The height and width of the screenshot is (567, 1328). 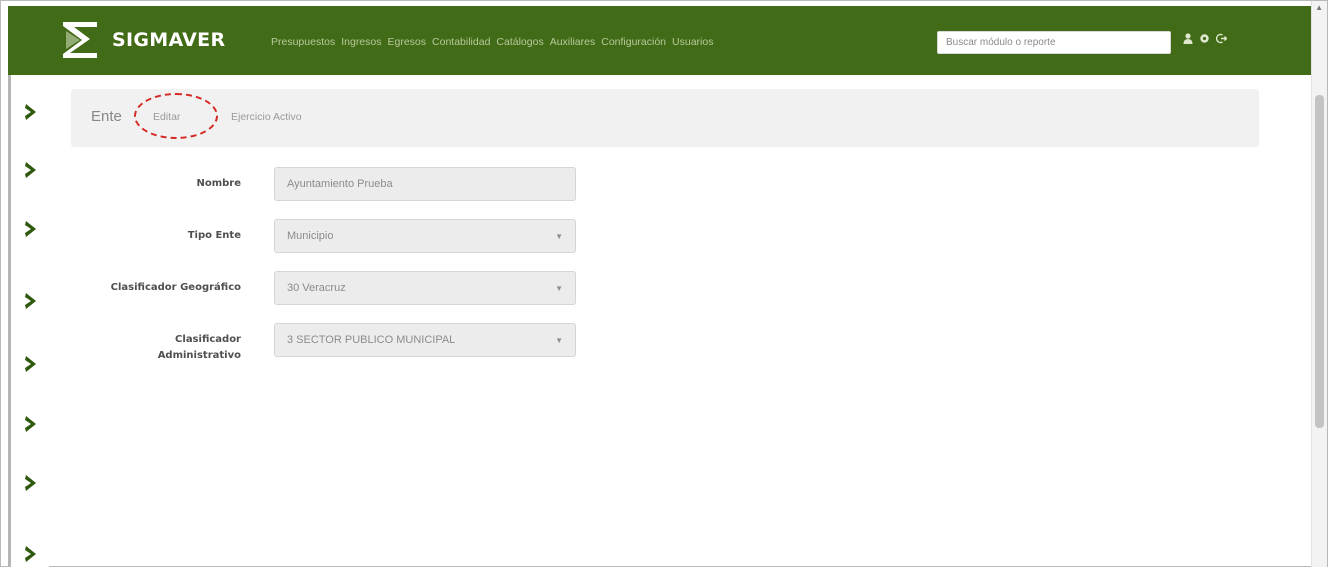 What do you see at coordinates (176, 116) in the screenshot?
I see `annotation-highlight` at bounding box center [176, 116].